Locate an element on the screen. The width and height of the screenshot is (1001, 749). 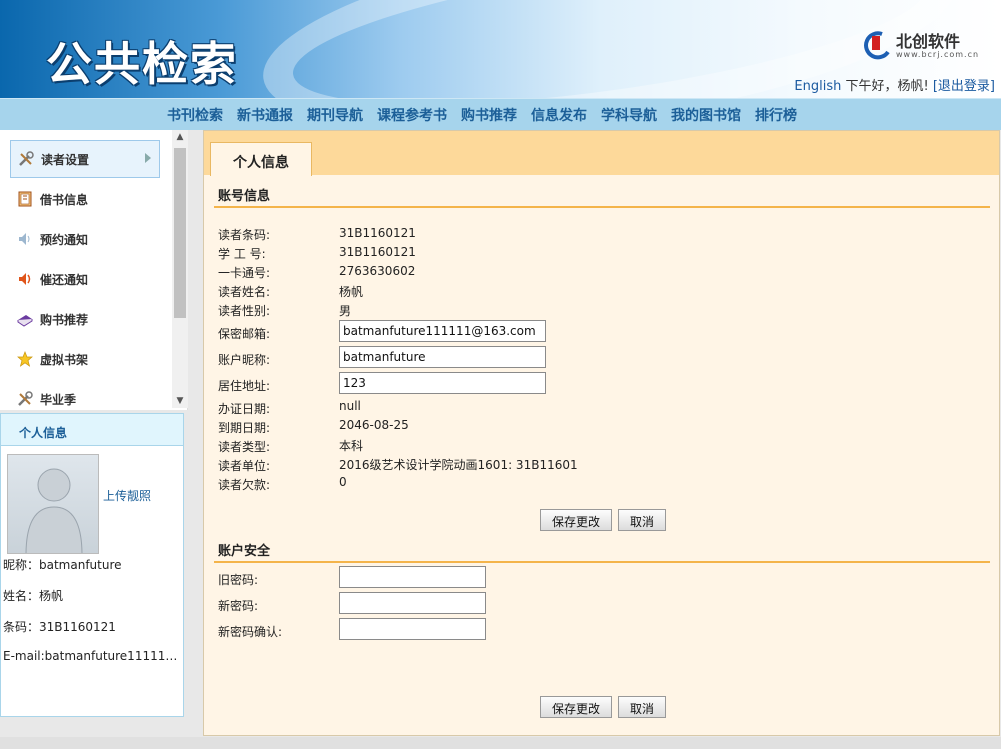
label-name: 读者姓名: is located at coordinates (244, 292).